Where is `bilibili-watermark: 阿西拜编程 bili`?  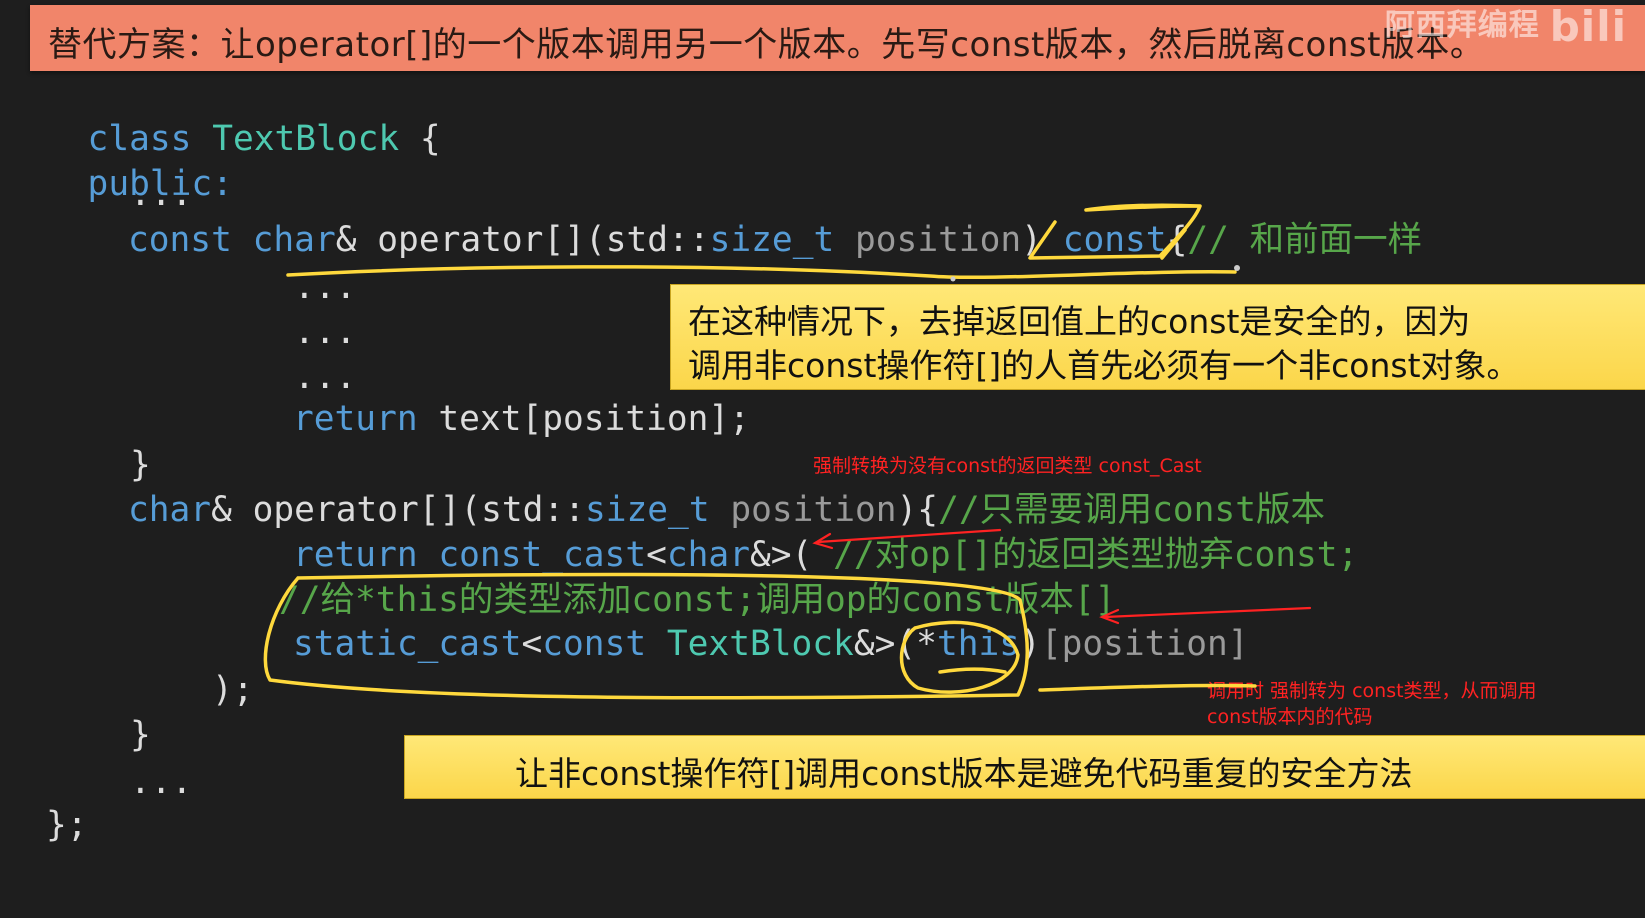
bilibili-watermark: 阿西拜编程 bili is located at coordinates (1506, 25).